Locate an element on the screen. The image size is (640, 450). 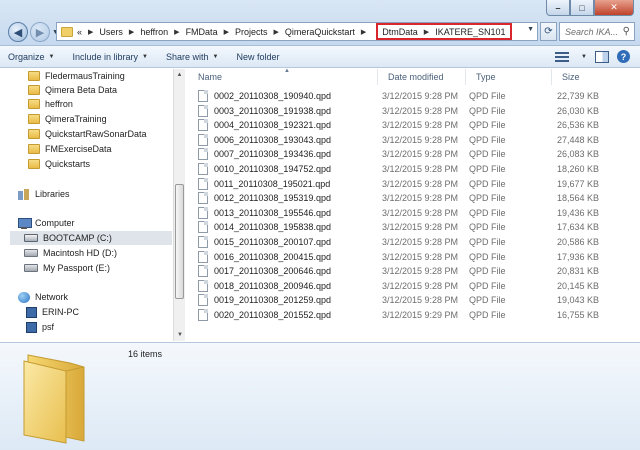
breadcrumb-heffron: heffron is located at coordinates (154, 32).